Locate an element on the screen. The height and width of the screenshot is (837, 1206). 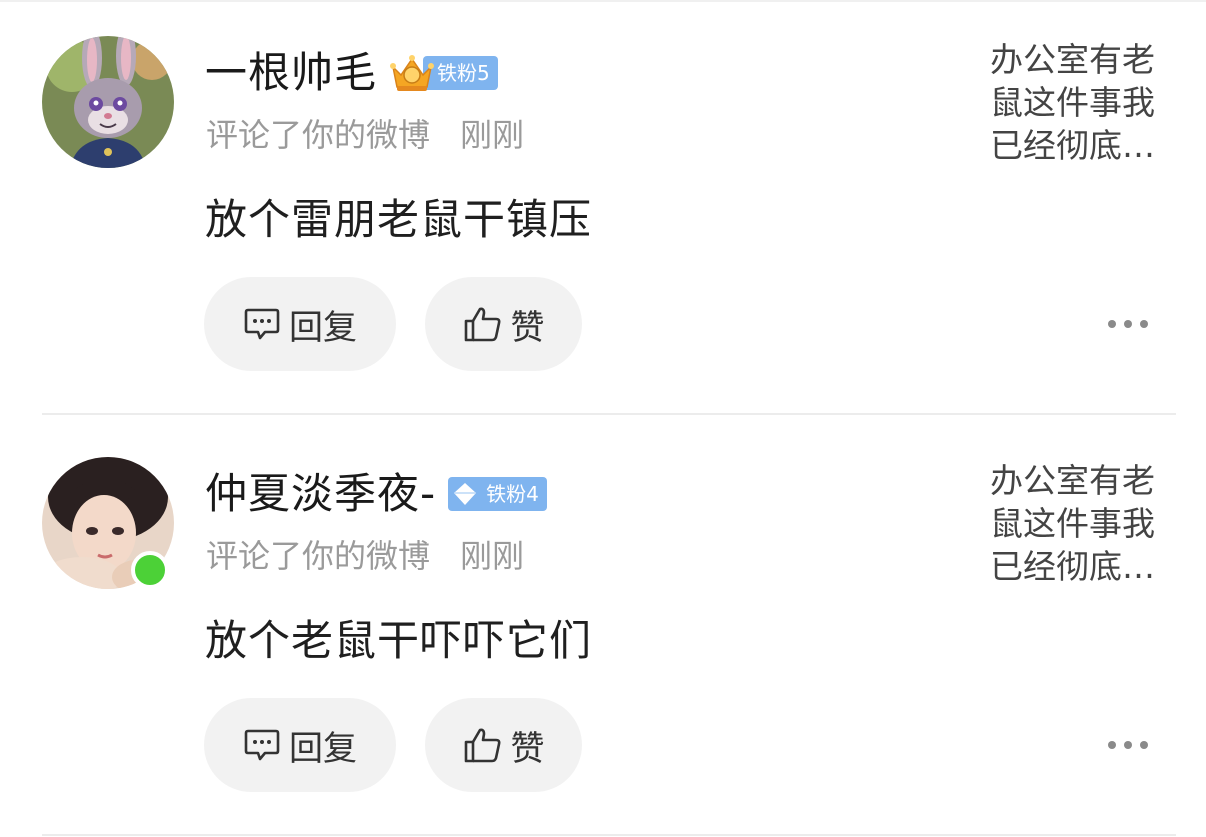
fan-badge: 铁粉5 is located at coordinates (443, 73).